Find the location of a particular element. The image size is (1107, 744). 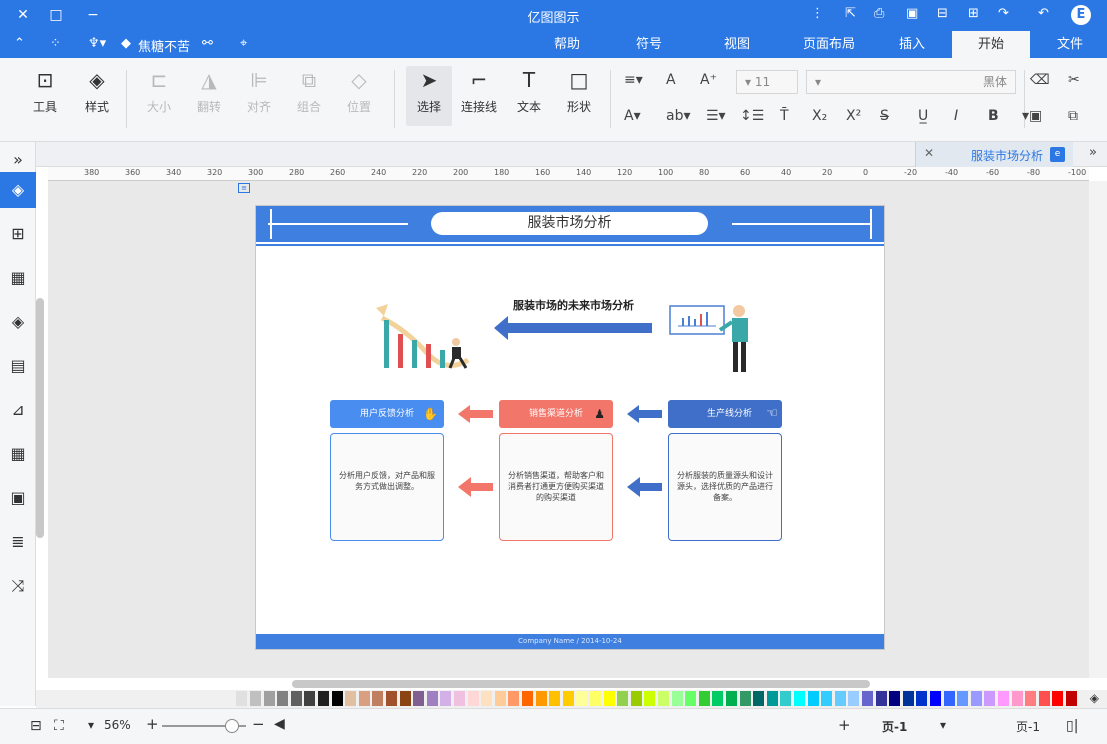

close-tab-icon: ✕ is located at coordinates (929, 153).